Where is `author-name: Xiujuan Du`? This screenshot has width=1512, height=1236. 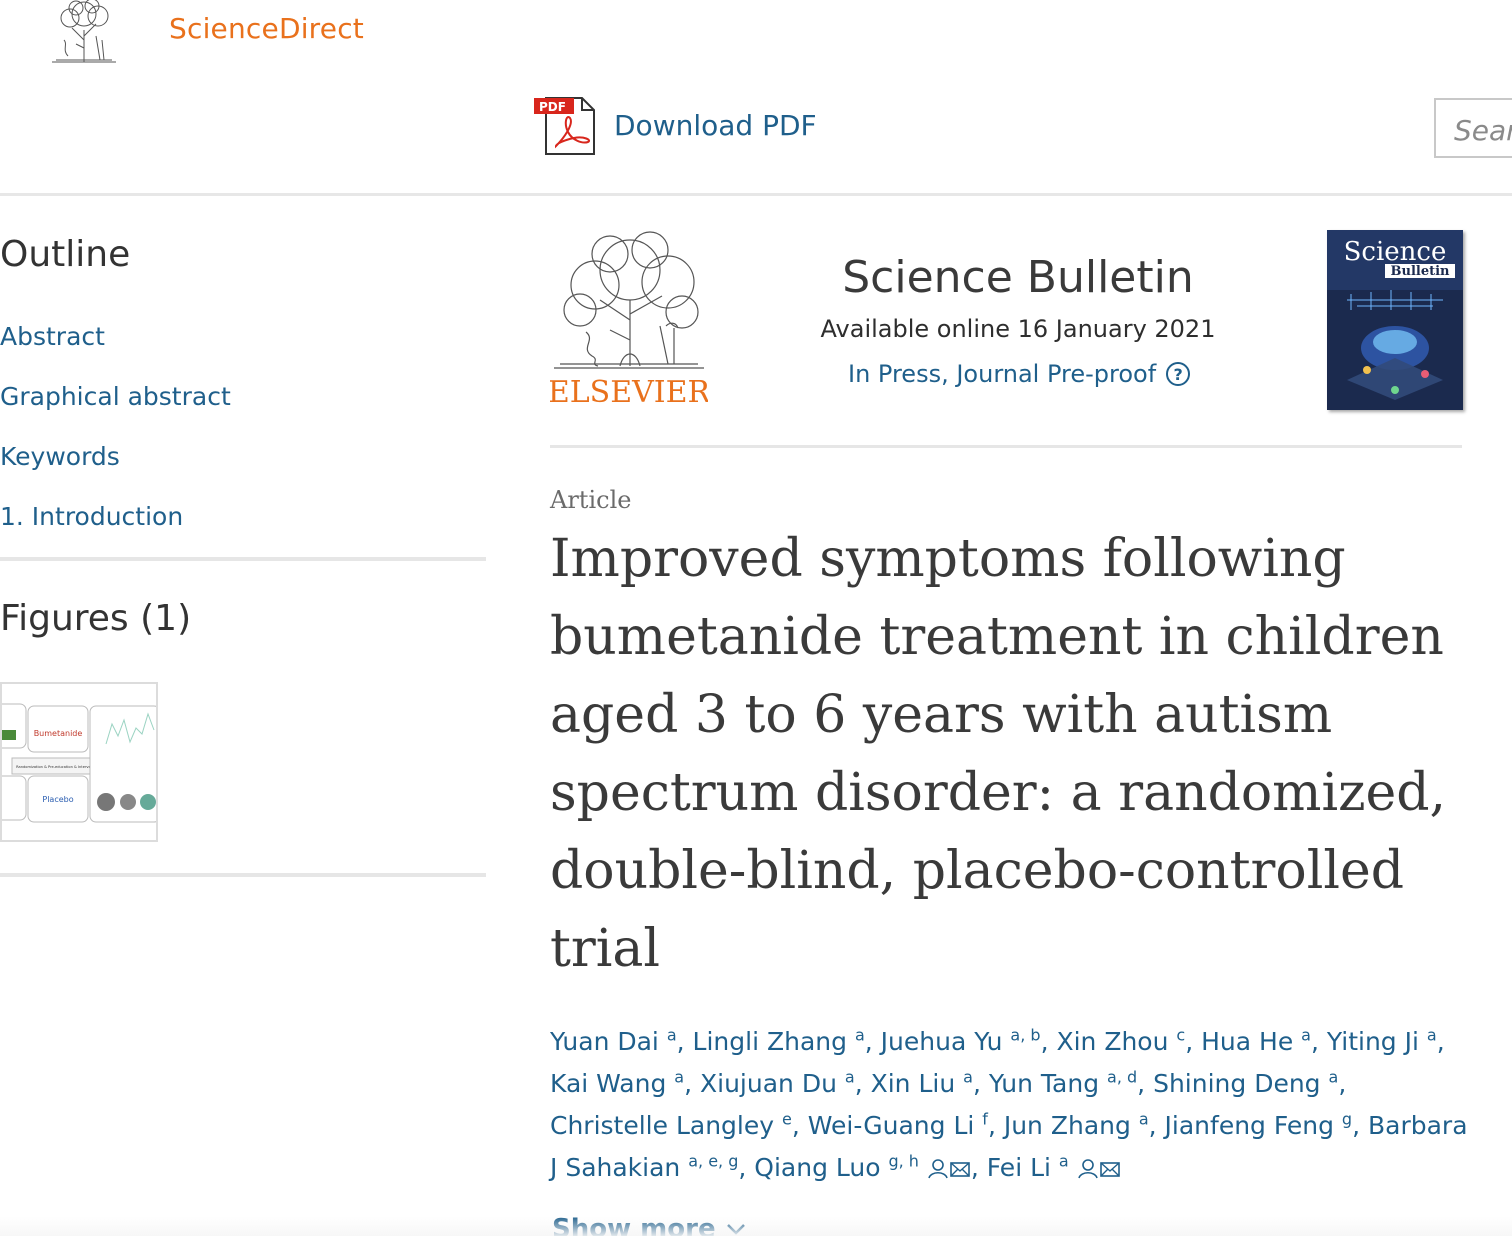 author-name: Xiujuan Du is located at coordinates (768, 1083).